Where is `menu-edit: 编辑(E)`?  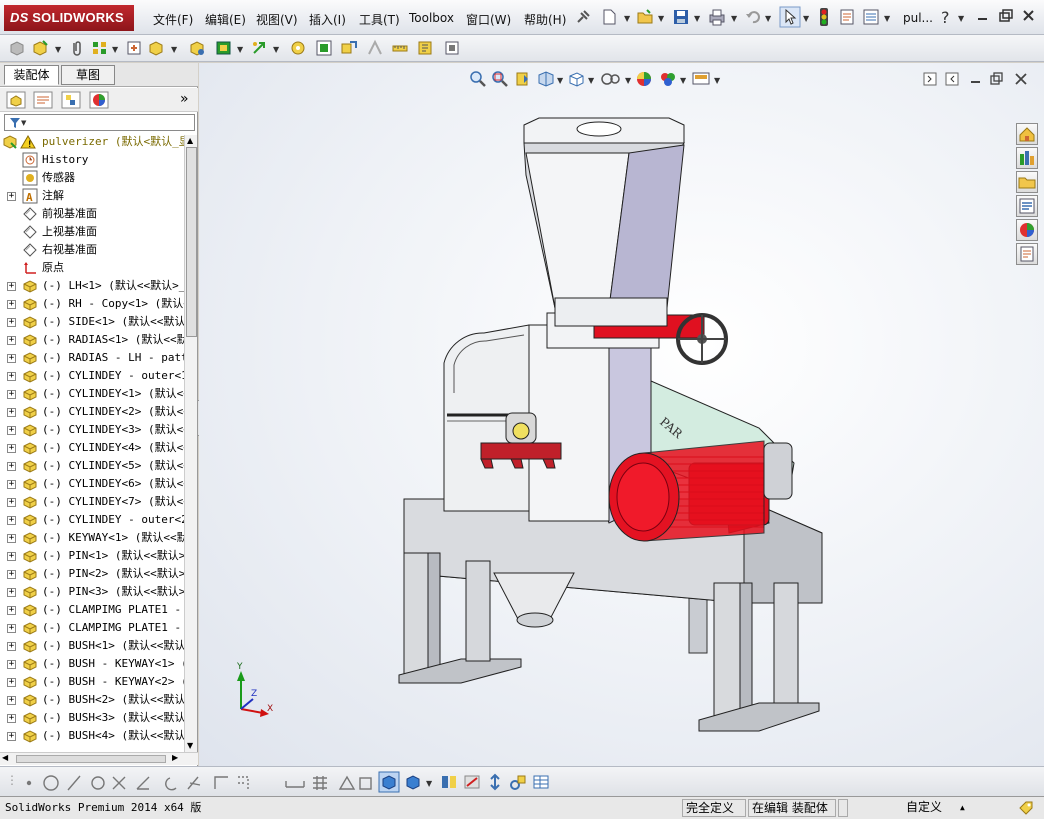
menu-edit: 编辑(E) is located at coordinates (225, 19).